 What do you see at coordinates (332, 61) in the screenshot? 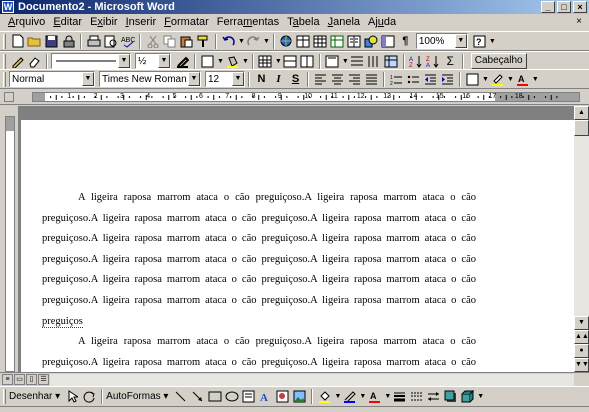
I see `align-top-icon` at bounding box center [332, 61].